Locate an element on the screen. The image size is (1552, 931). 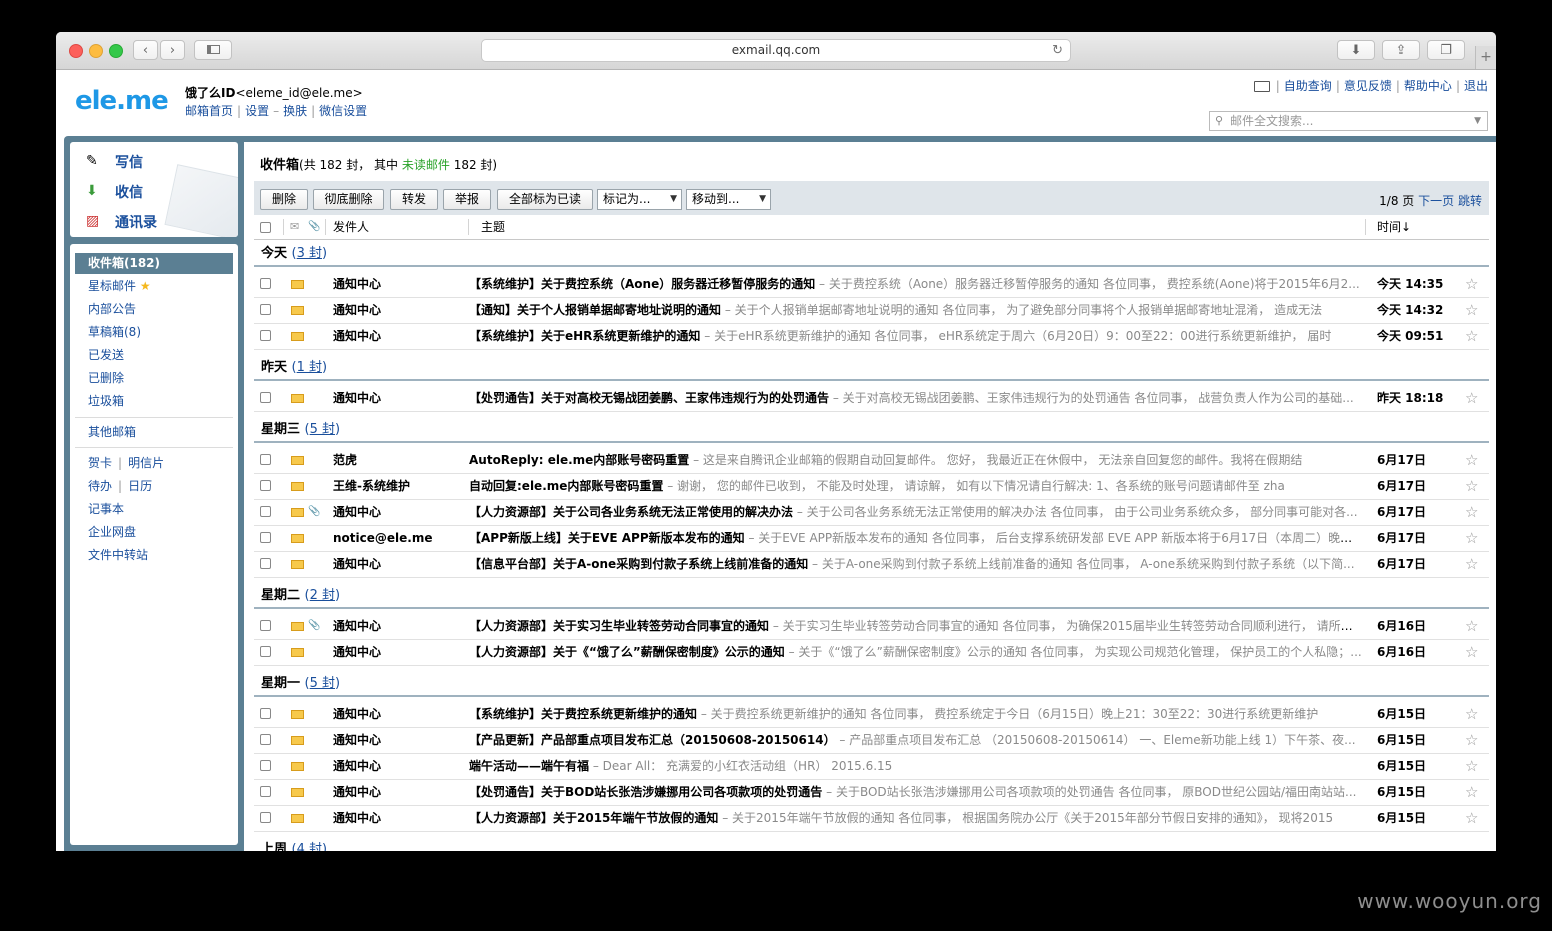
sidebar-item-deleted: 已删除 is located at coordinates (154, 378).